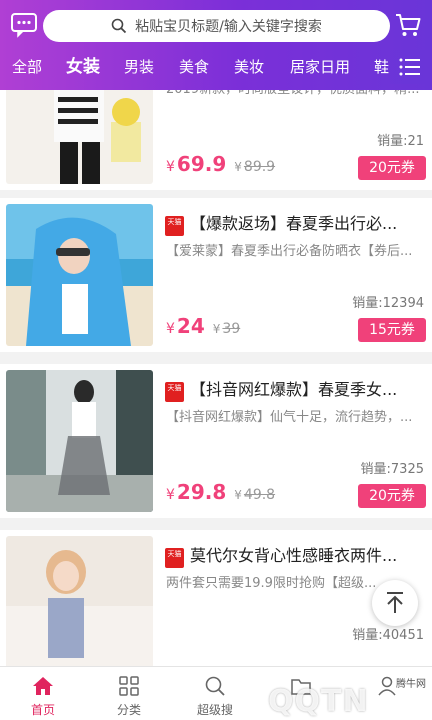 The width and height of the screenshot is (432, 720). I want to click on nav-super-search: 超级搜, so click(215, 693).